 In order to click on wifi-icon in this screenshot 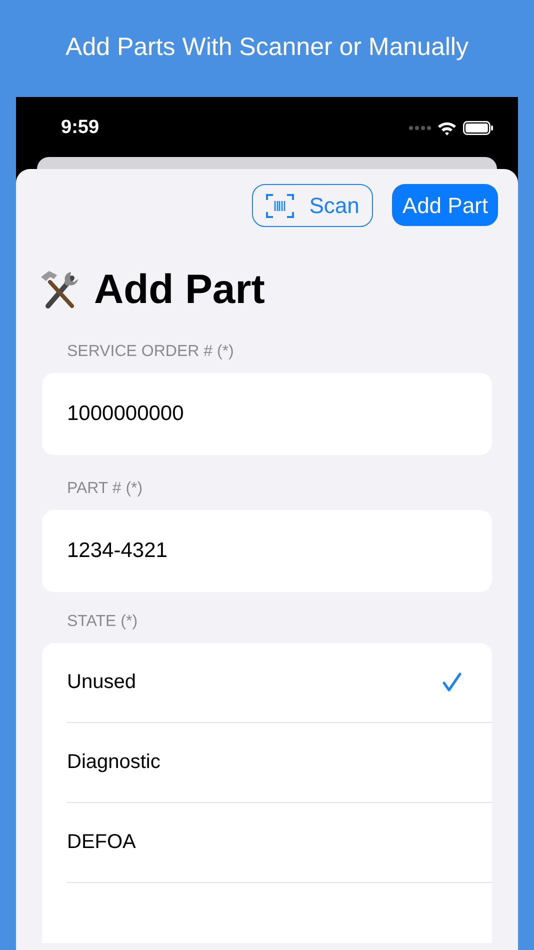, I will do `click(447, 128)`.